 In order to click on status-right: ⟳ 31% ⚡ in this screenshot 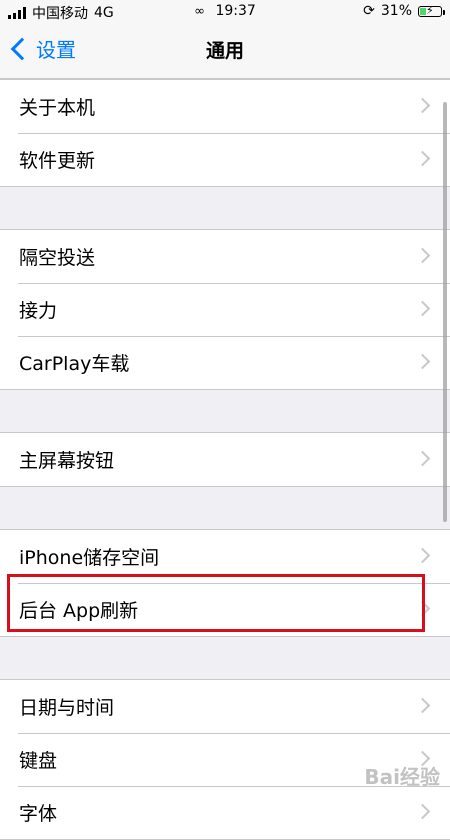, I will do `click(404, 11)`.